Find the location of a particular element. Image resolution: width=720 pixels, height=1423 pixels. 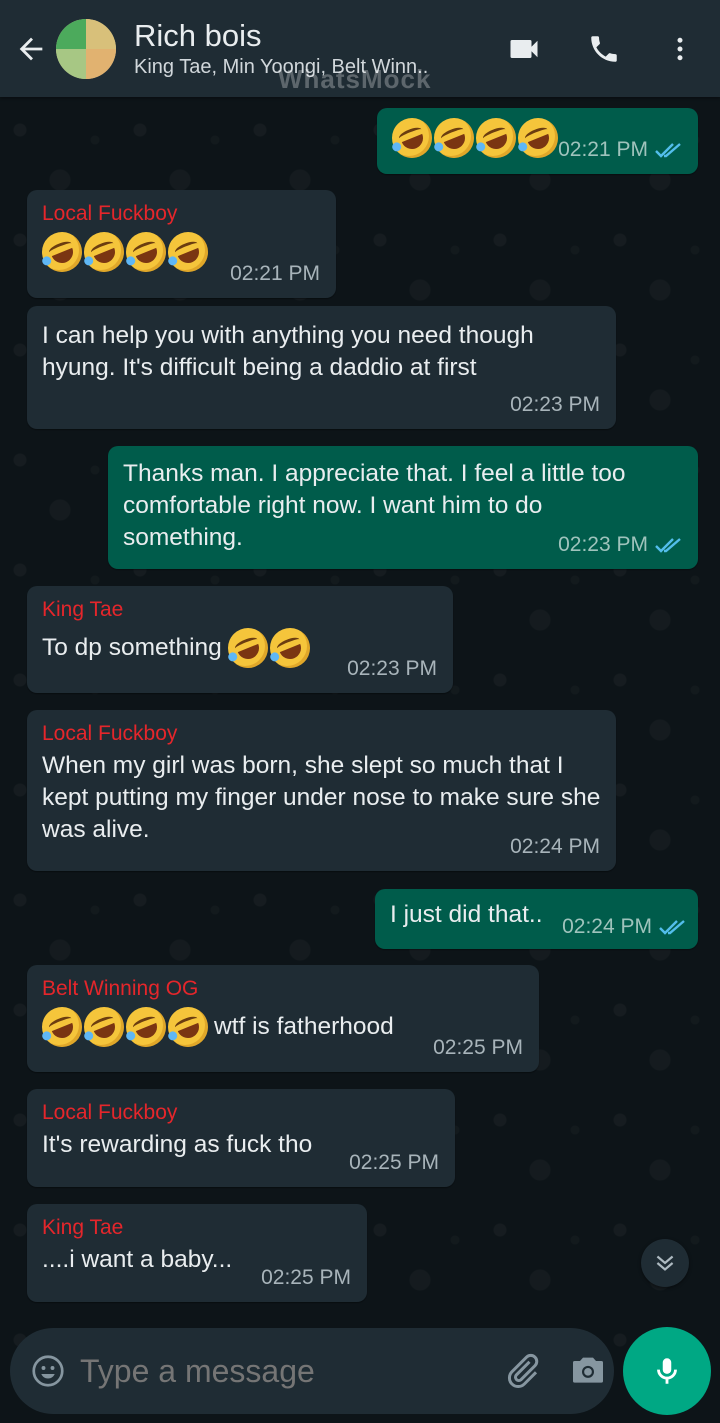

mic-icon is located at coordinates (667, 1371).